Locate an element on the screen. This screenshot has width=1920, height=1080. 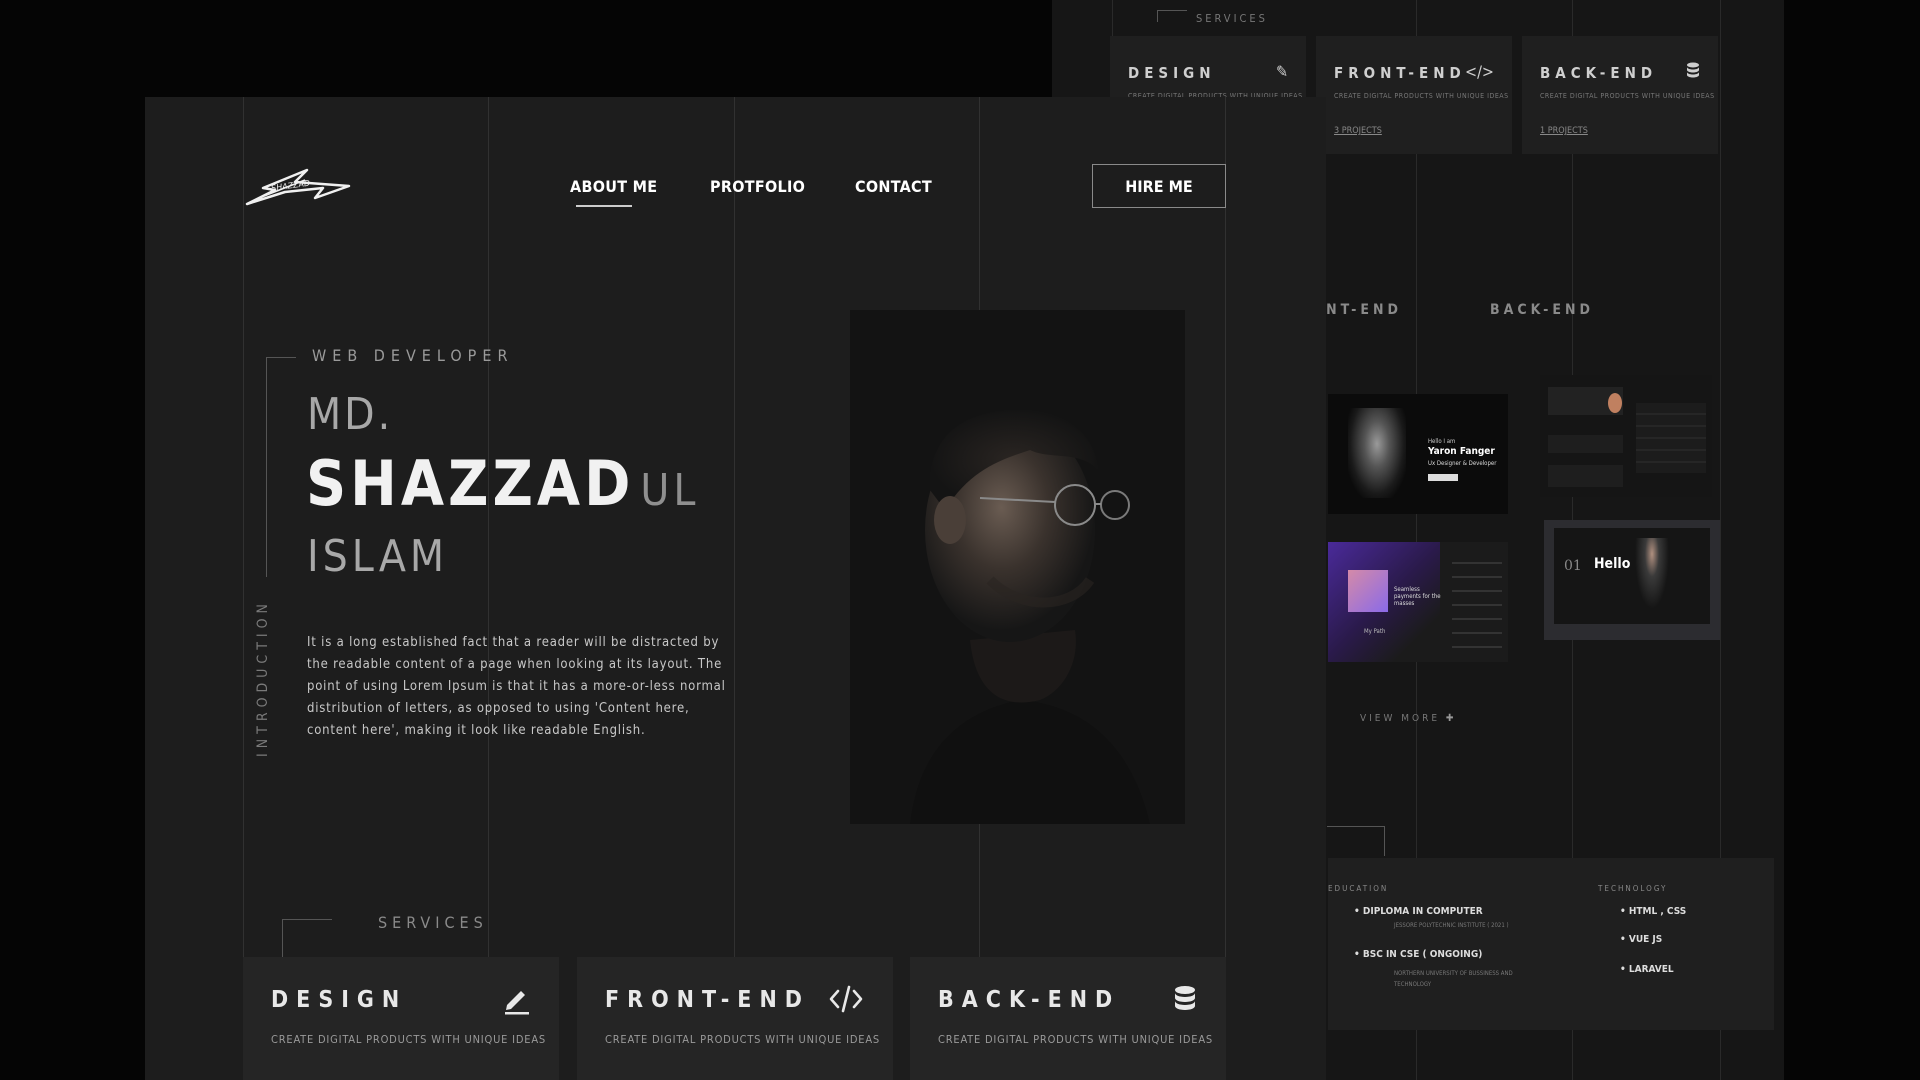
pencil-icon: ✎ is located at coordinates (1281, 71).